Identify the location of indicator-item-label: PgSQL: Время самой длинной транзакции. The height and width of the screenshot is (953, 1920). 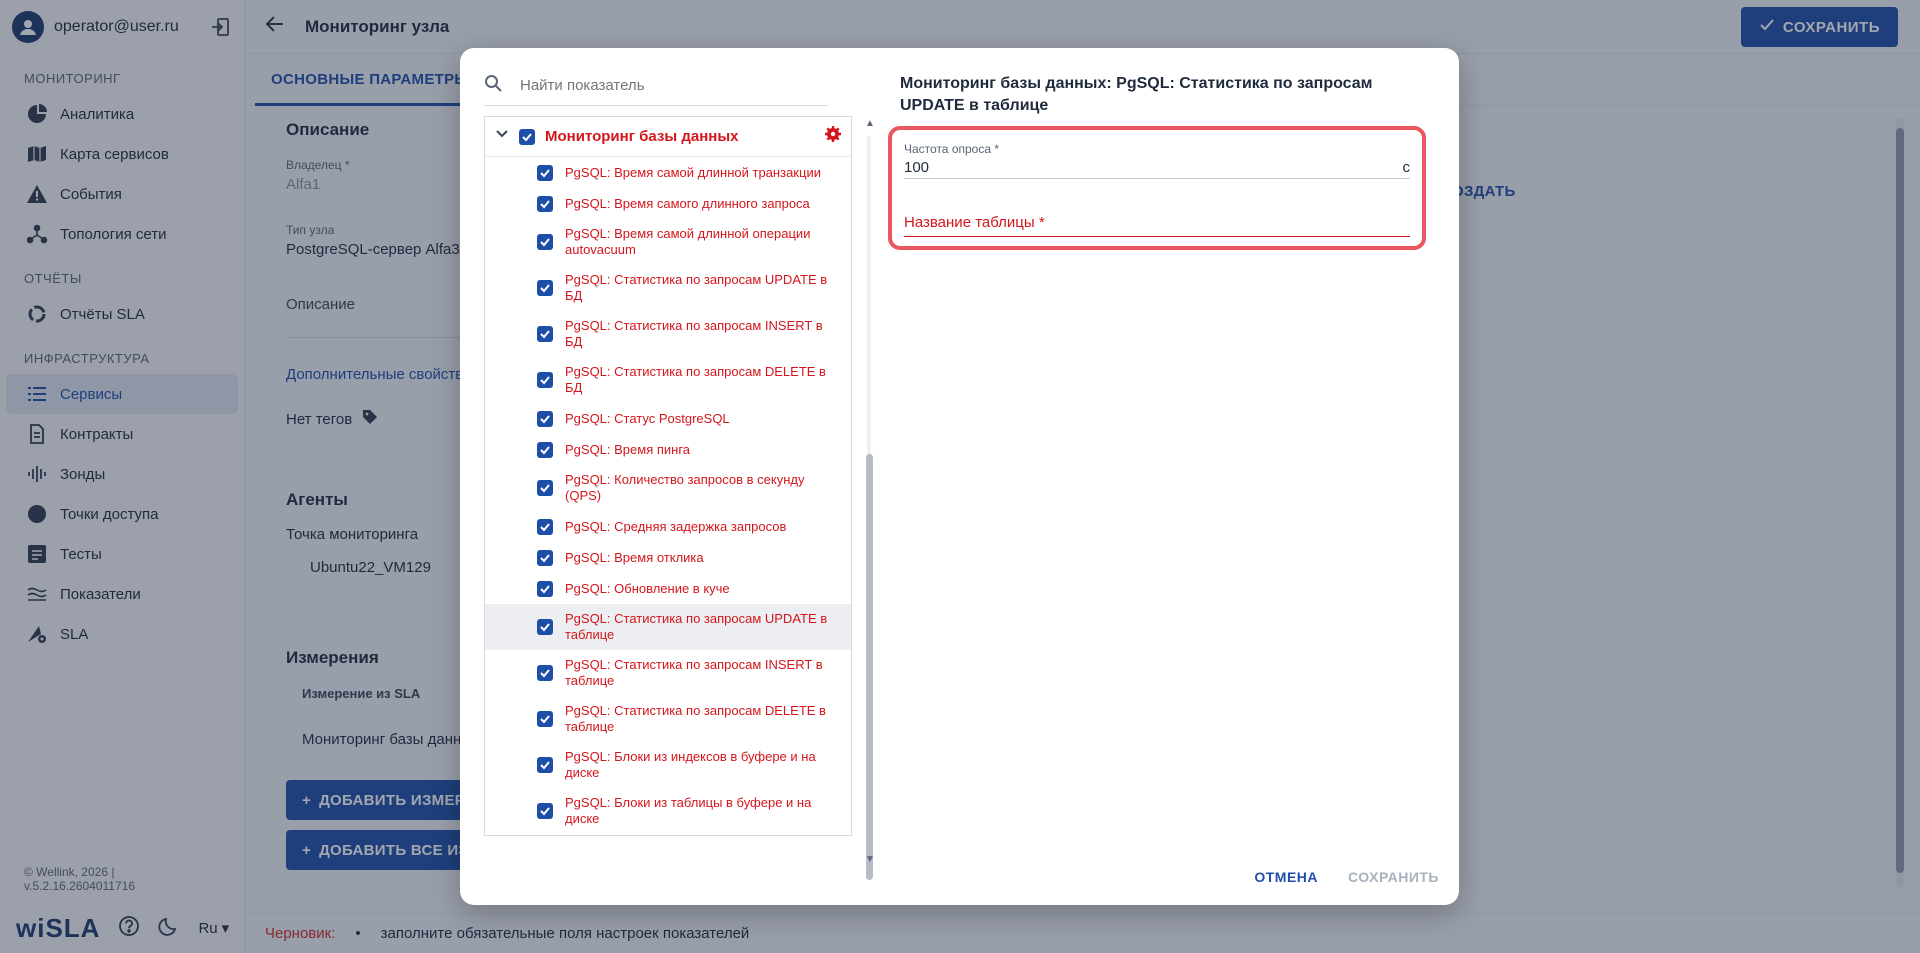
(693, 172).